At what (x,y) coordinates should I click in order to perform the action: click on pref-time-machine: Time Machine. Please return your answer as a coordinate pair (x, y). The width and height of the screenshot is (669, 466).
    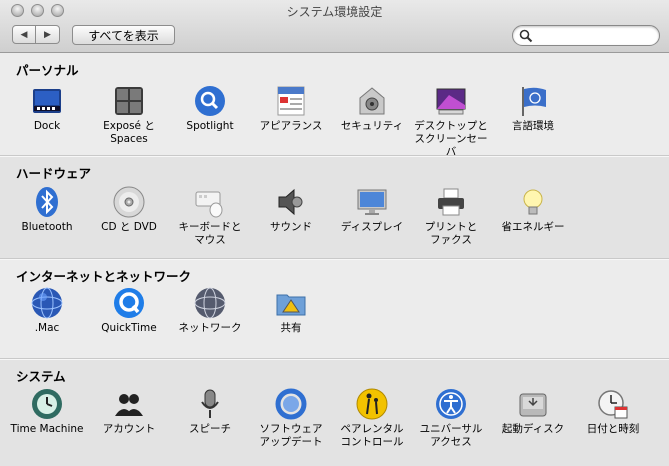
    Looking at the image, I should click on (47, 412).